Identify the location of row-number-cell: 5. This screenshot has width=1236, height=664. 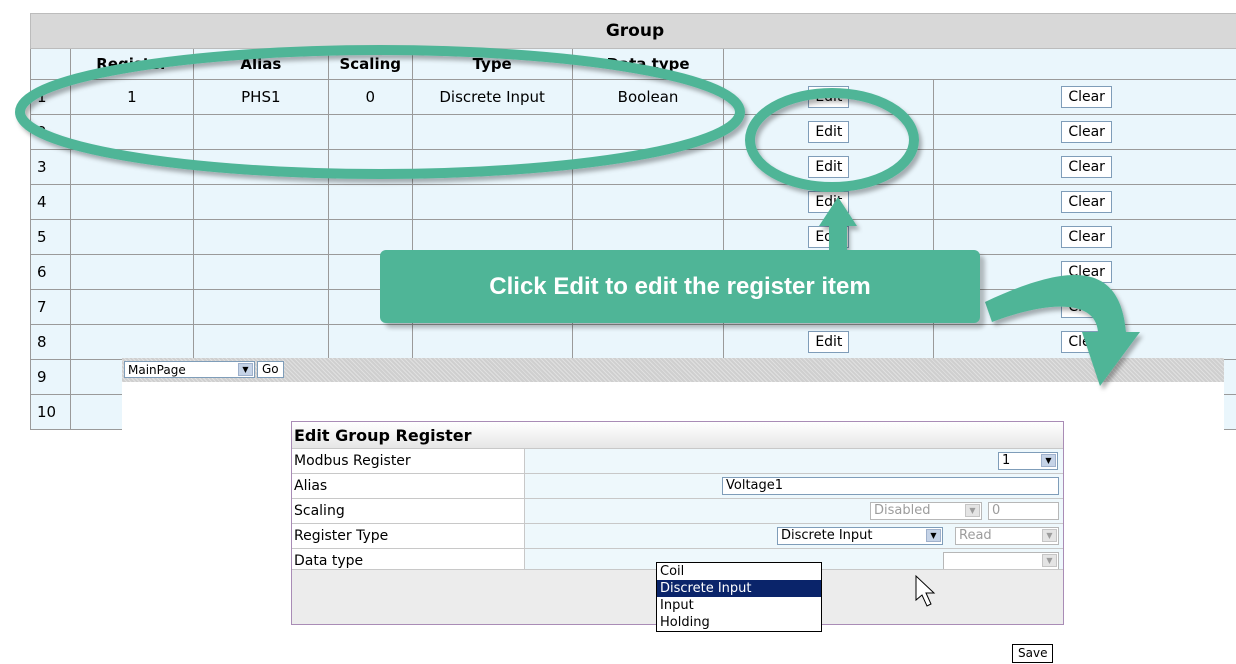
(50, 237).